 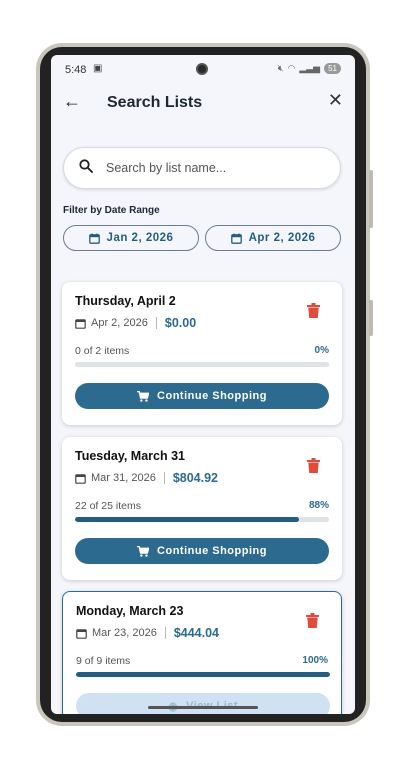 What do you see at coordinates (280, 68) in the screenshot?
I see `mute-icon: 🔇︎` at bounding box center [280, 68].